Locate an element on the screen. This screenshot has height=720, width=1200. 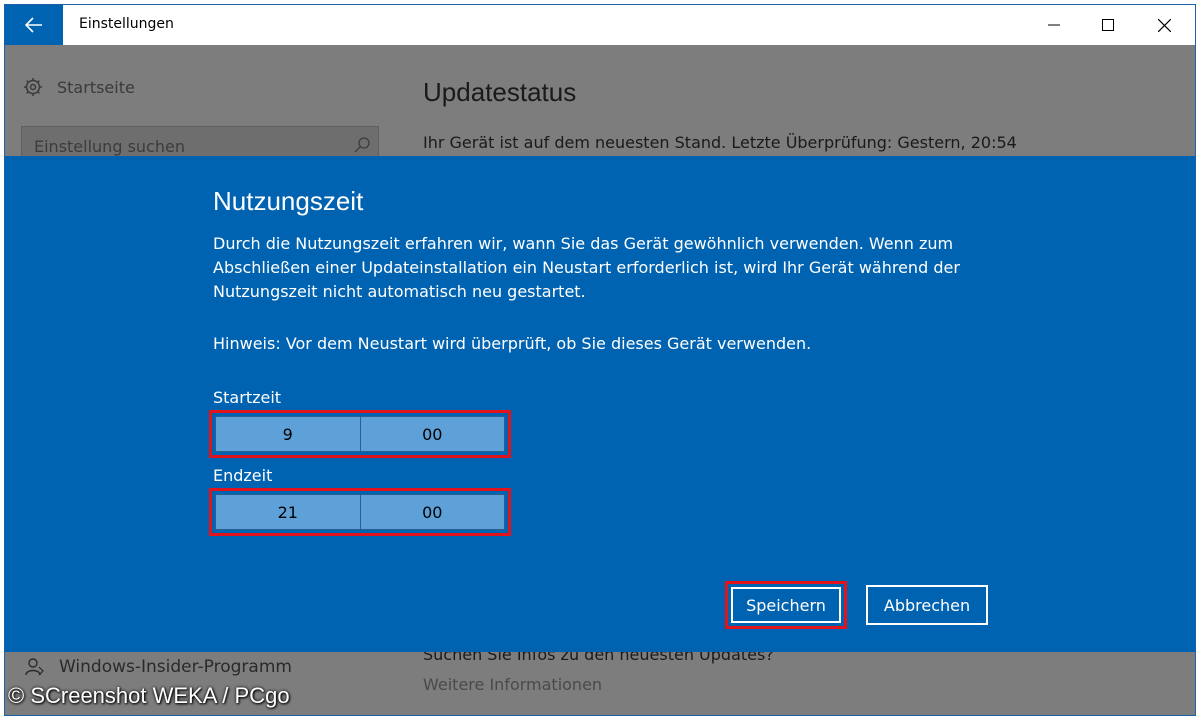
close-button is located at coordinates (1164, 25).